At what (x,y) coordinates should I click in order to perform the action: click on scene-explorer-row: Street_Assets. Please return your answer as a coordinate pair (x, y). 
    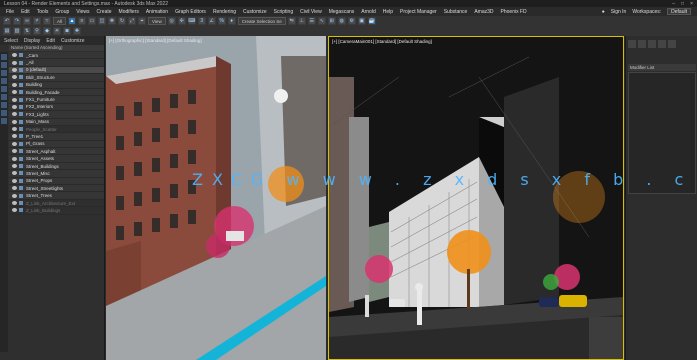
    Looking at the image, I should click on (56, 159).